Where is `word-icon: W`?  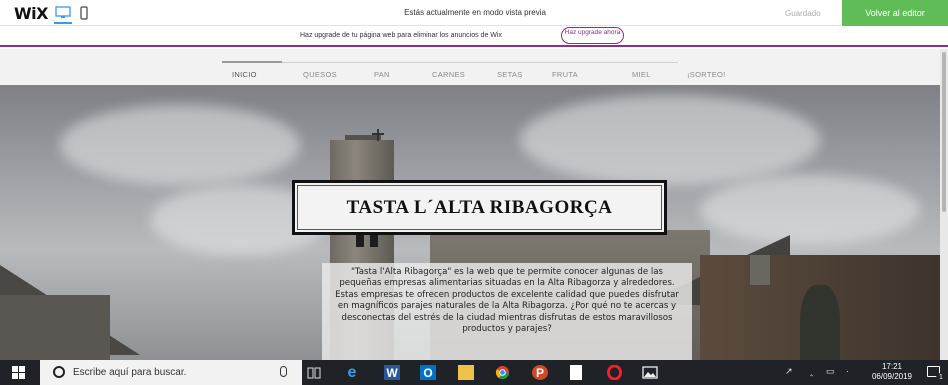 word-icon: W is located at coordinates (392, 372).